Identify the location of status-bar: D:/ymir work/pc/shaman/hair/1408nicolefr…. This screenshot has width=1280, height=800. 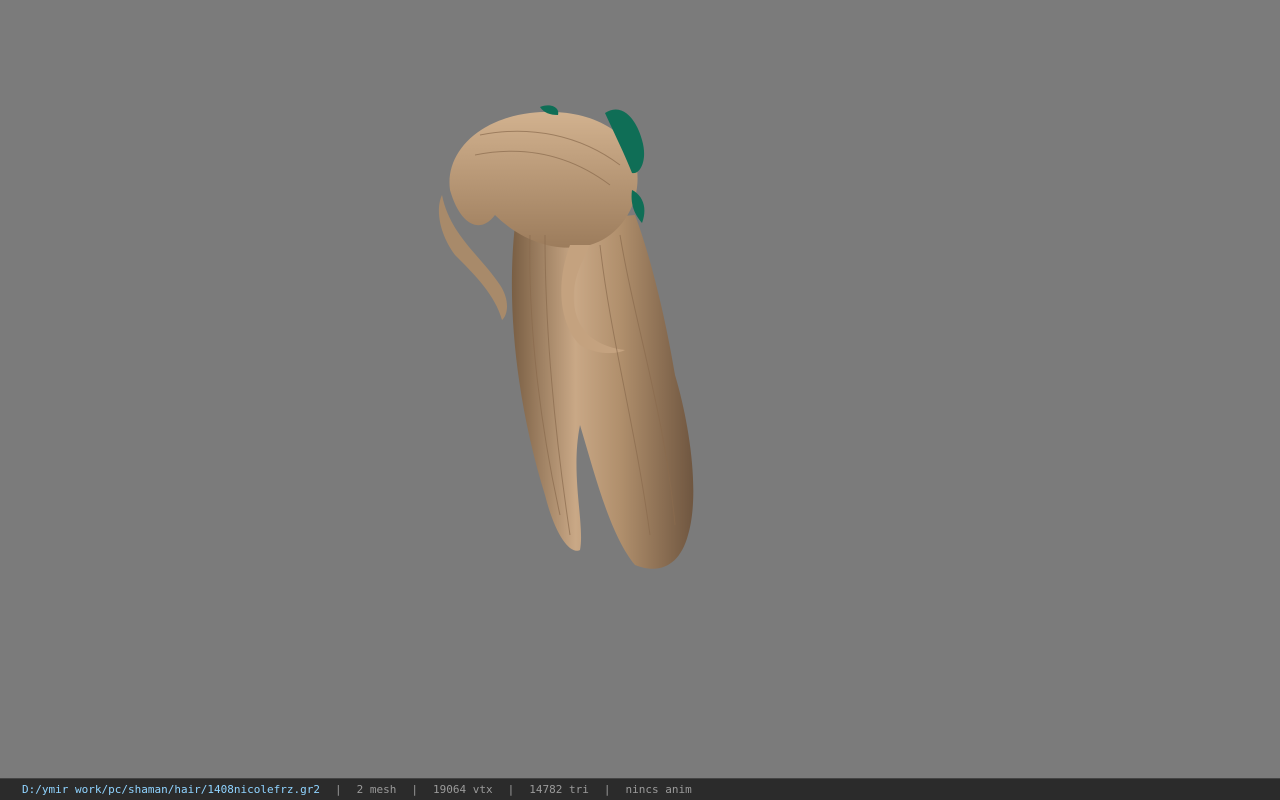
(640, 789).